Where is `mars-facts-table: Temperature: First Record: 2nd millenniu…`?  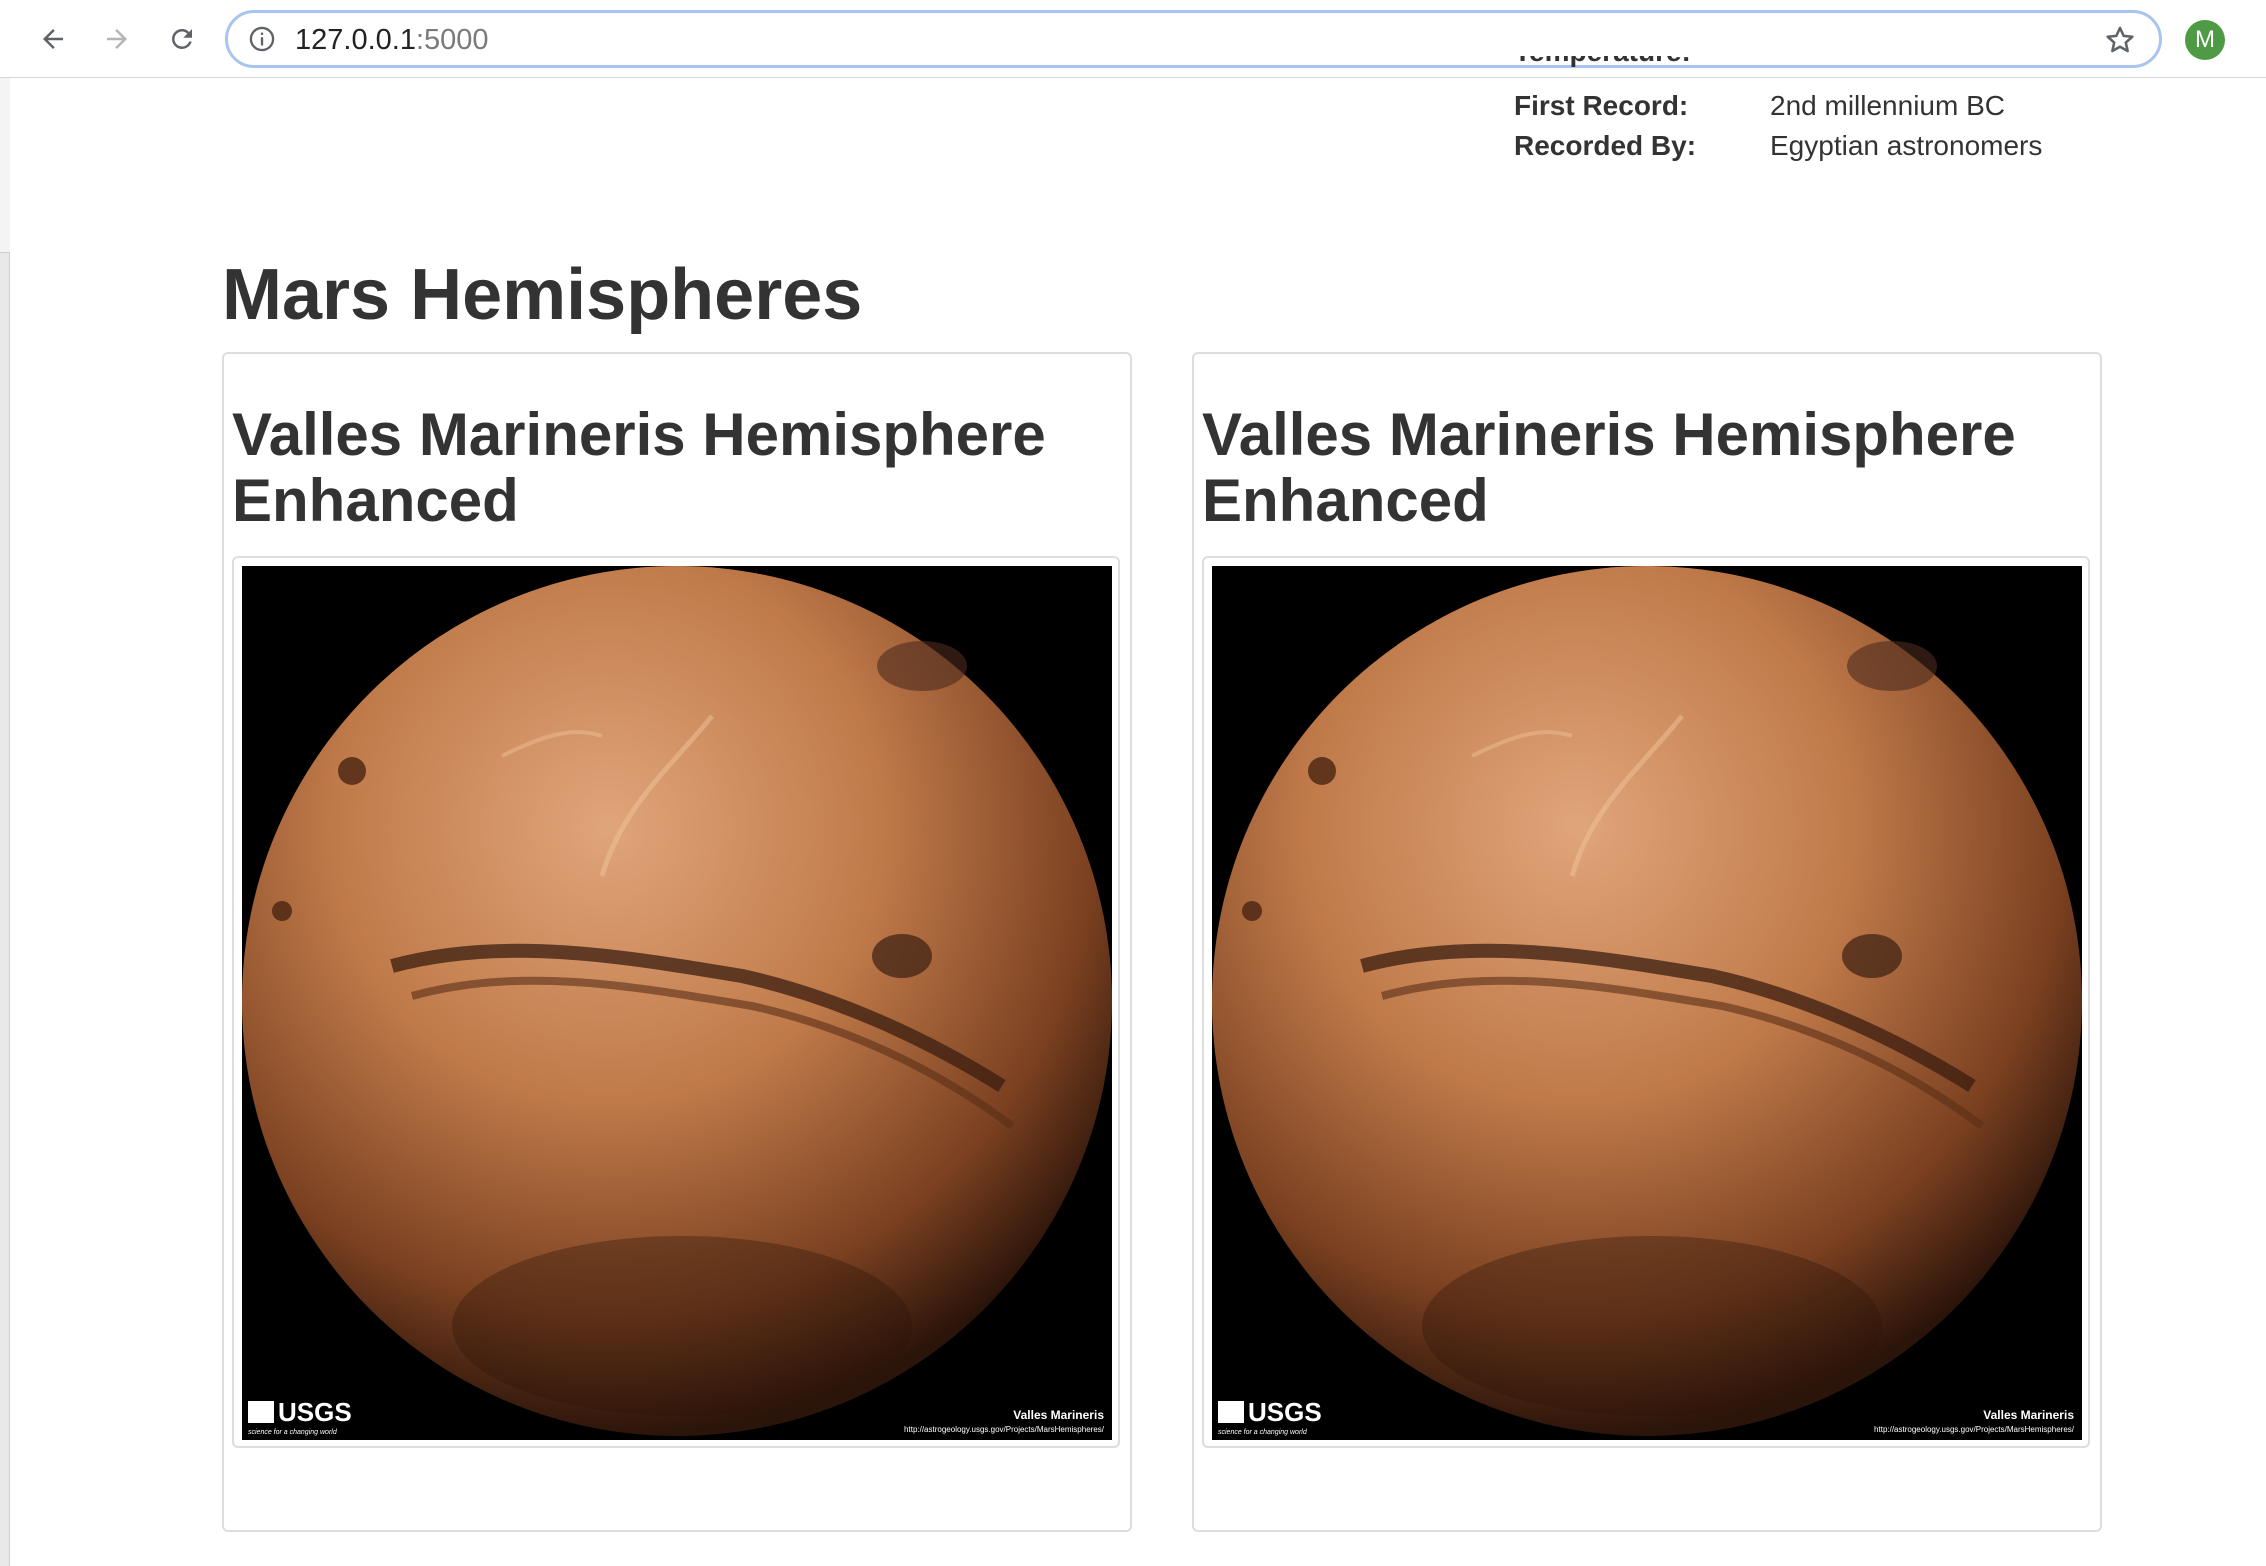 mars-facts-table: Temperature: First Record: 2nd millenniu… is located at coordinates (1814, 111).